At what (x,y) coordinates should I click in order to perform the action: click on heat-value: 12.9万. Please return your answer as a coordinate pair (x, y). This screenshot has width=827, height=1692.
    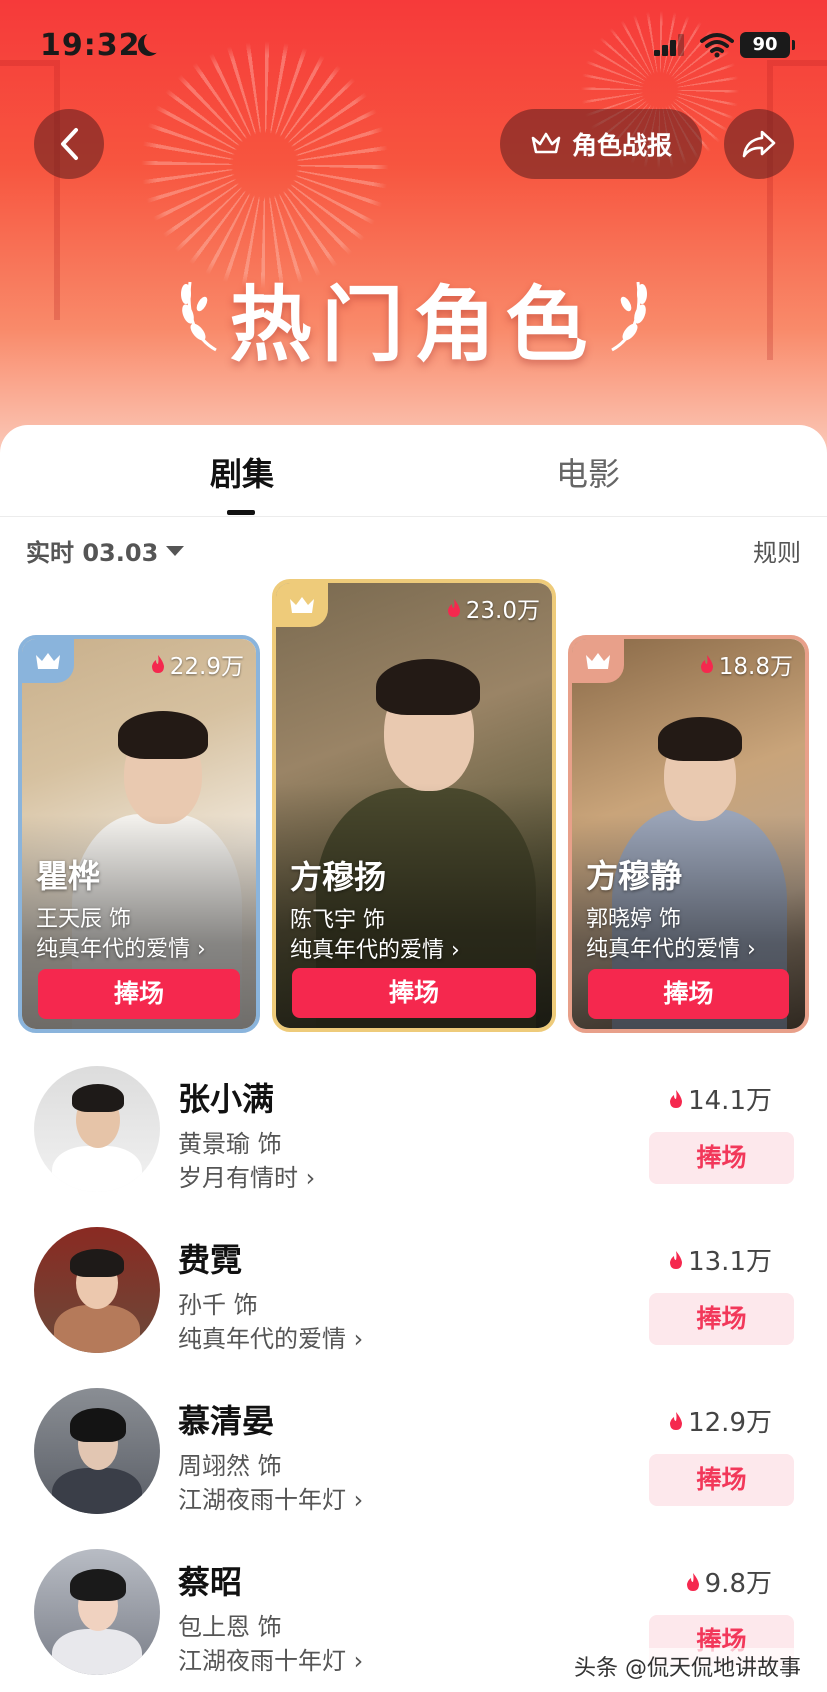
    Looking at the image, I should click on (720, 1420).